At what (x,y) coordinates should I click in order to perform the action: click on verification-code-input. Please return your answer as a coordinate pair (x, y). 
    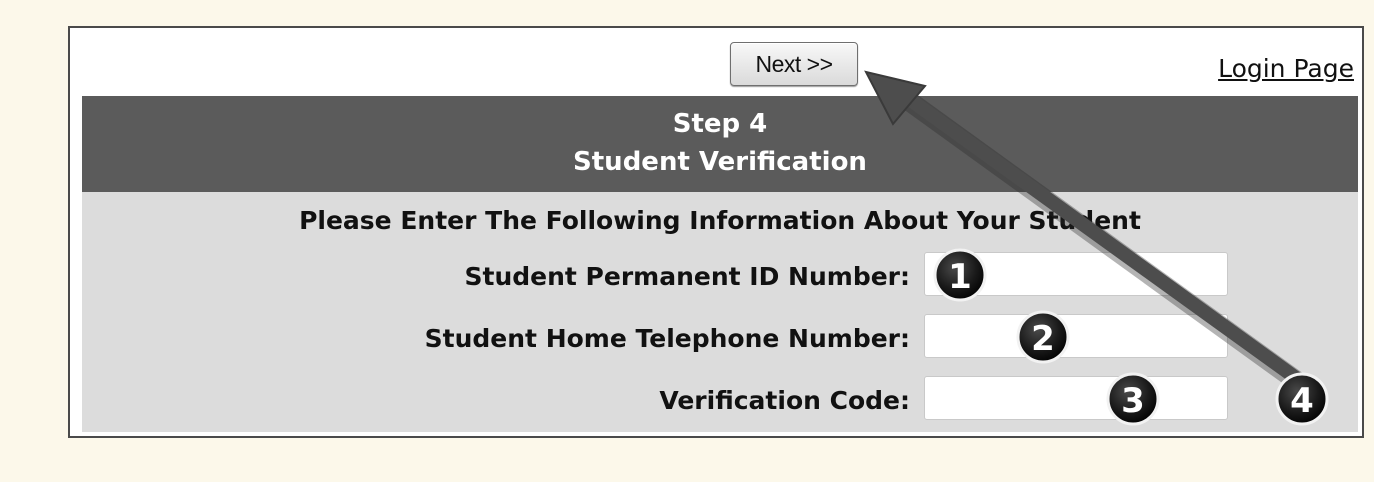
    Looking at the image, I should click on (1076, 398).